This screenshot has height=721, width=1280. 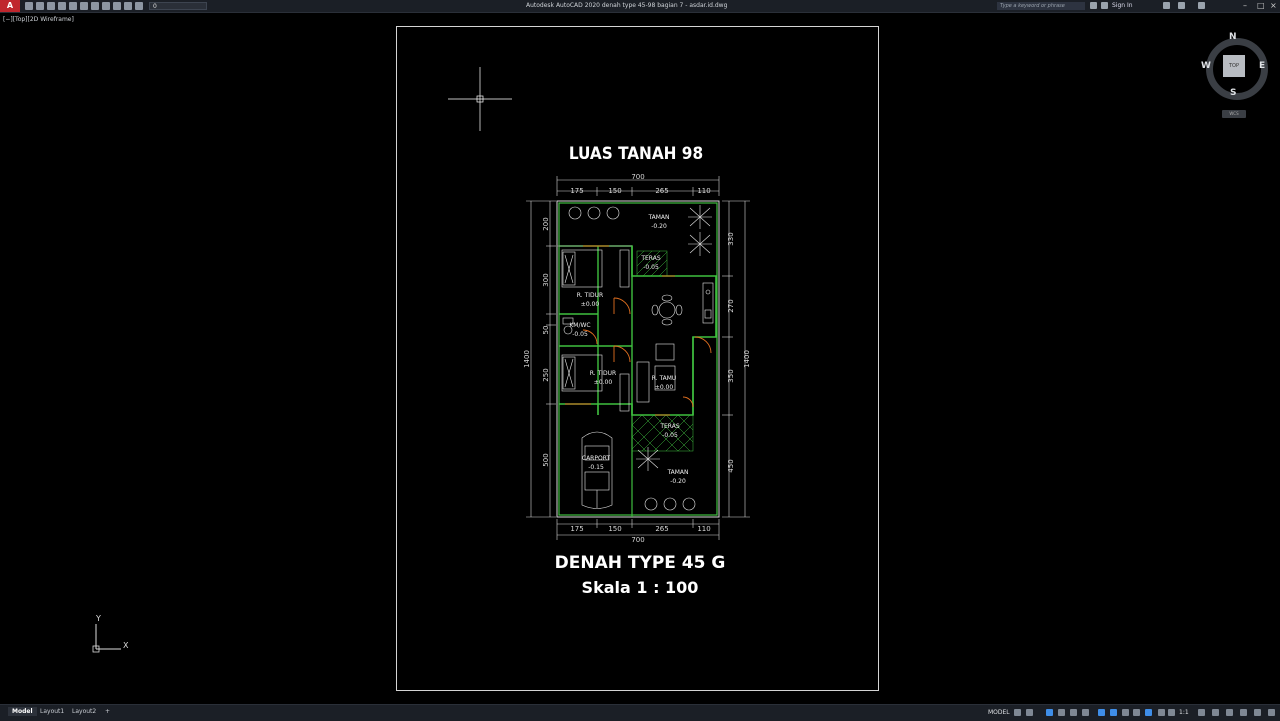 I want to click on autoscale-icon, so click(x=1171, y=712).